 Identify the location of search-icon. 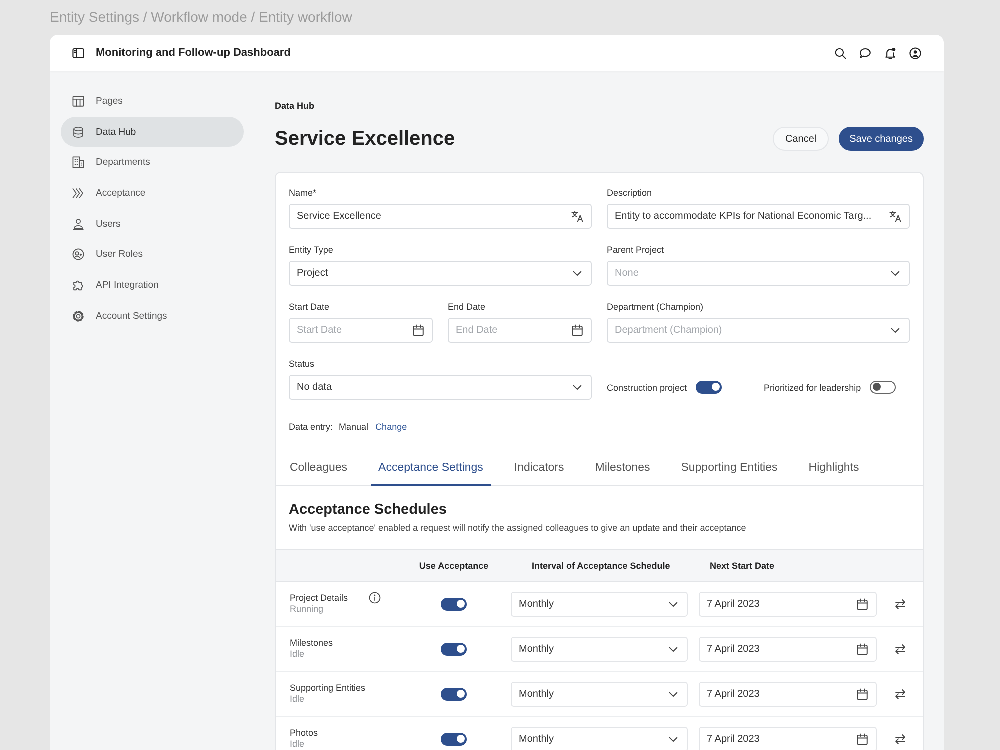
(840, 53).